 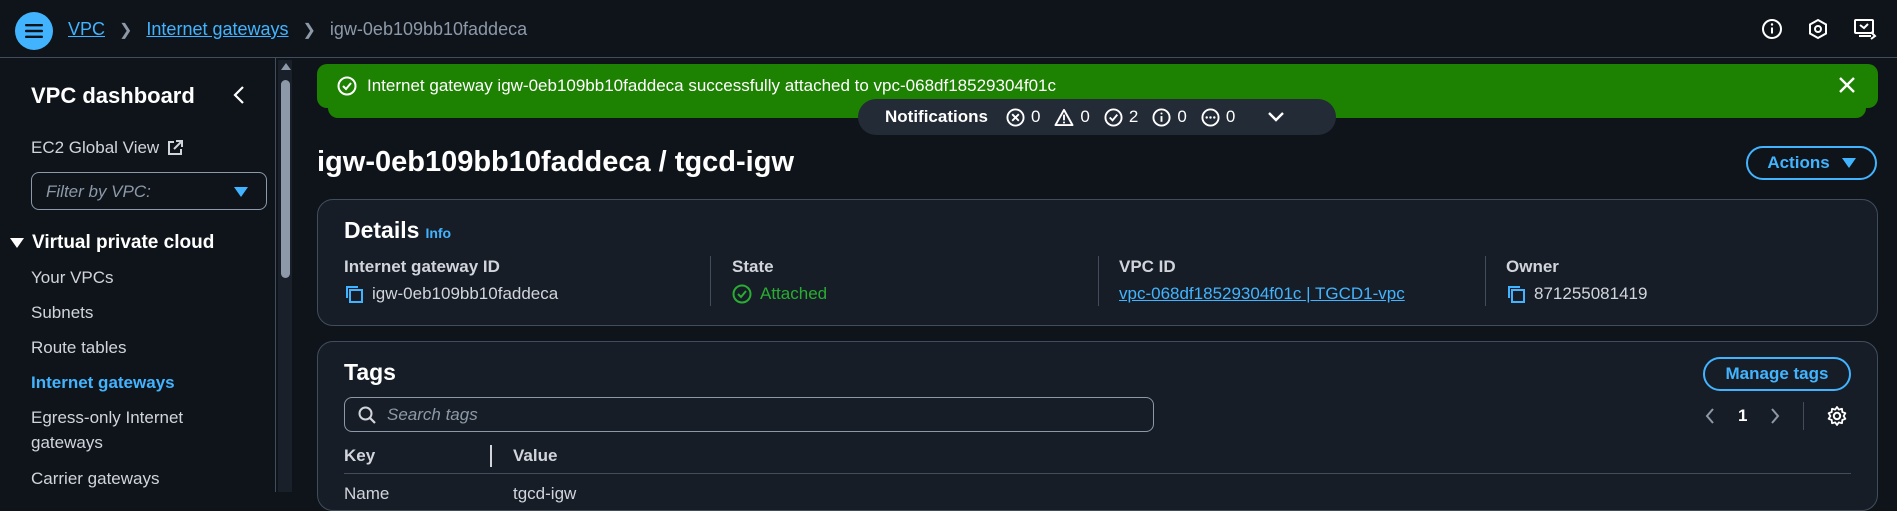 What do you see at coordinates (753, 266) in the screenshot?
I see `state-label: State` at bounding box center [753, 266].